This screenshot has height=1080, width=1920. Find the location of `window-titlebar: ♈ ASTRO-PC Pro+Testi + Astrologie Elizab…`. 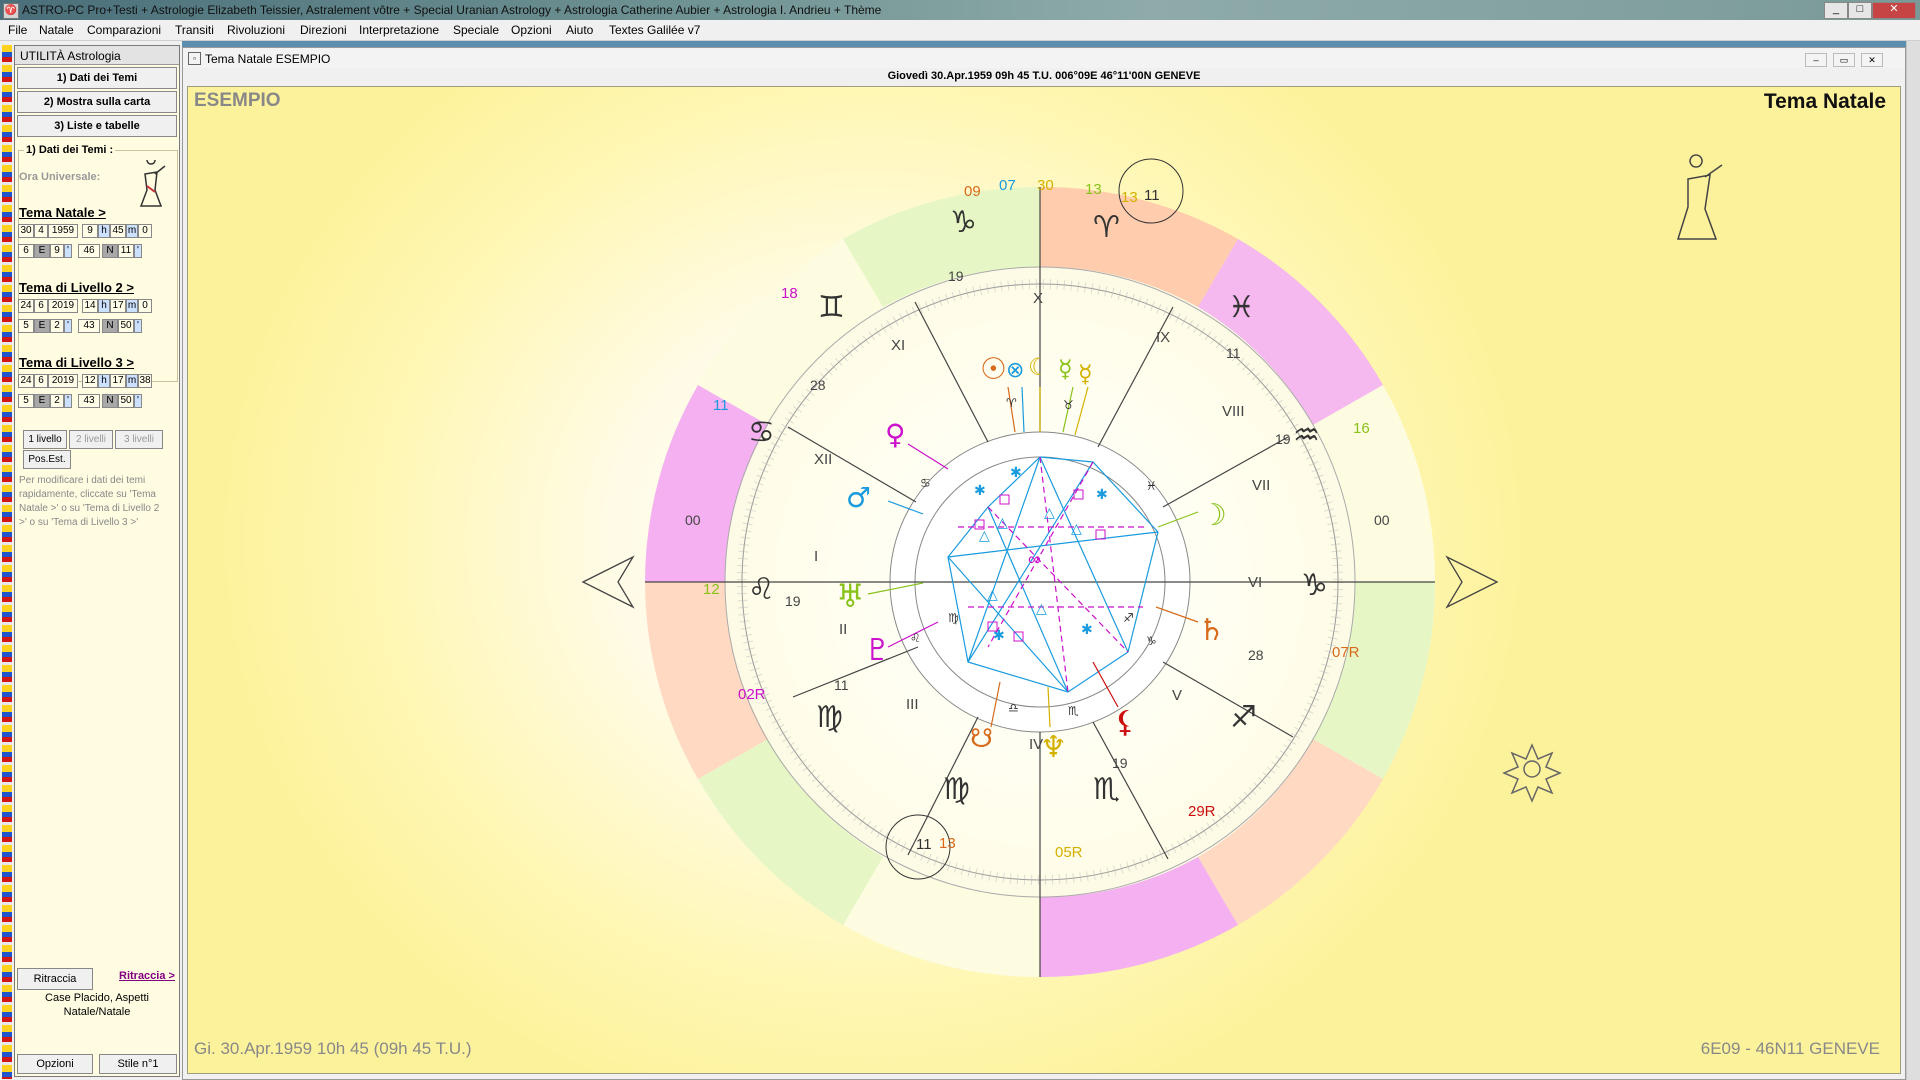

window-titlebar: ♈ ASTRO-PC Pro+Testi + Astrologie Elizab… is located at coordinates (960, 10).